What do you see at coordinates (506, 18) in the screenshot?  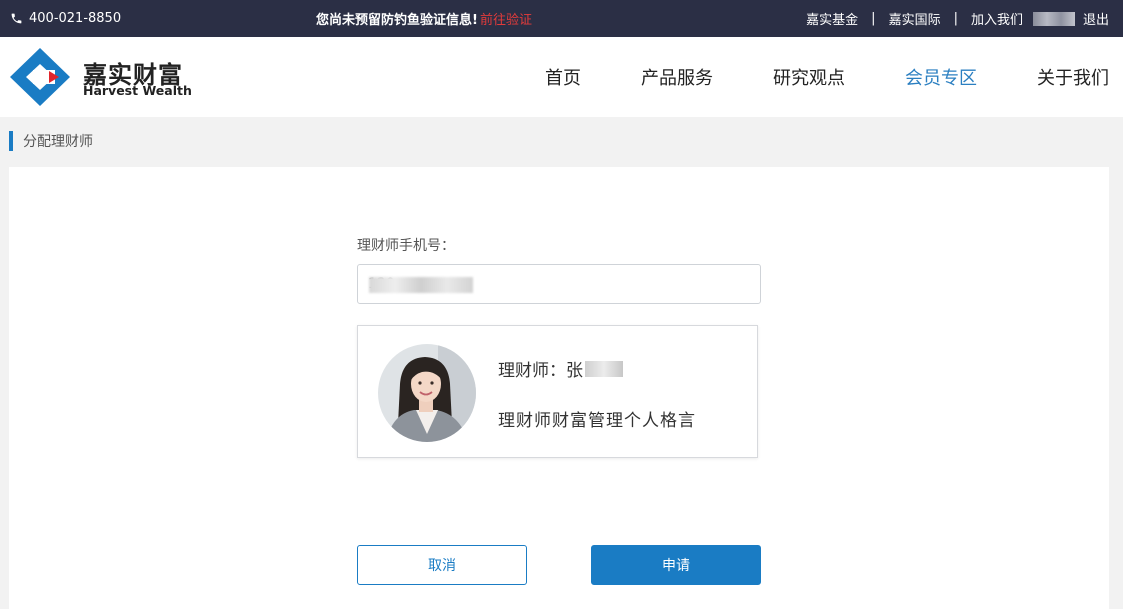 I see `verify-link: 前往验证` at bounding box center [506, 18].